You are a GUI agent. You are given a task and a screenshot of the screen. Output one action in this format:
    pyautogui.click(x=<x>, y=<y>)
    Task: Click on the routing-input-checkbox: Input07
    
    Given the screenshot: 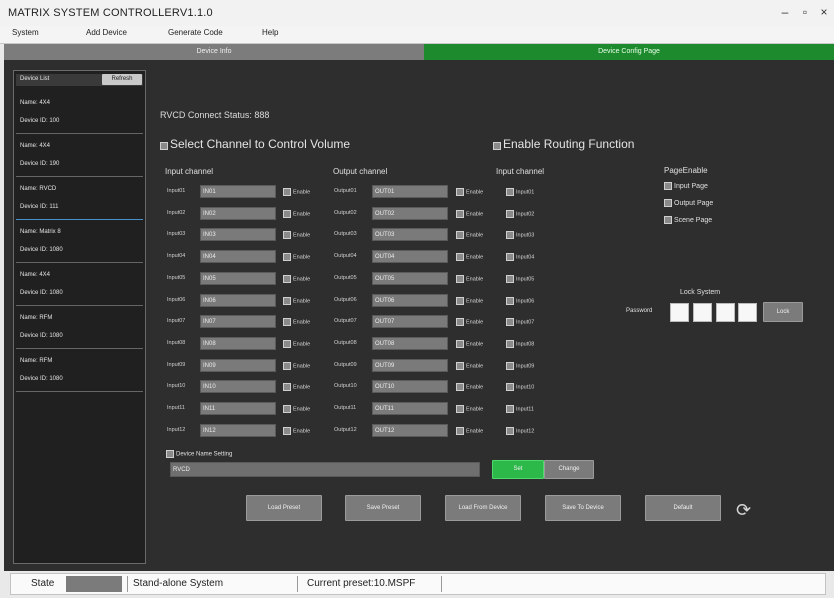 What is the action you would take?
    pyautogui.click(x=520, y=322)
    